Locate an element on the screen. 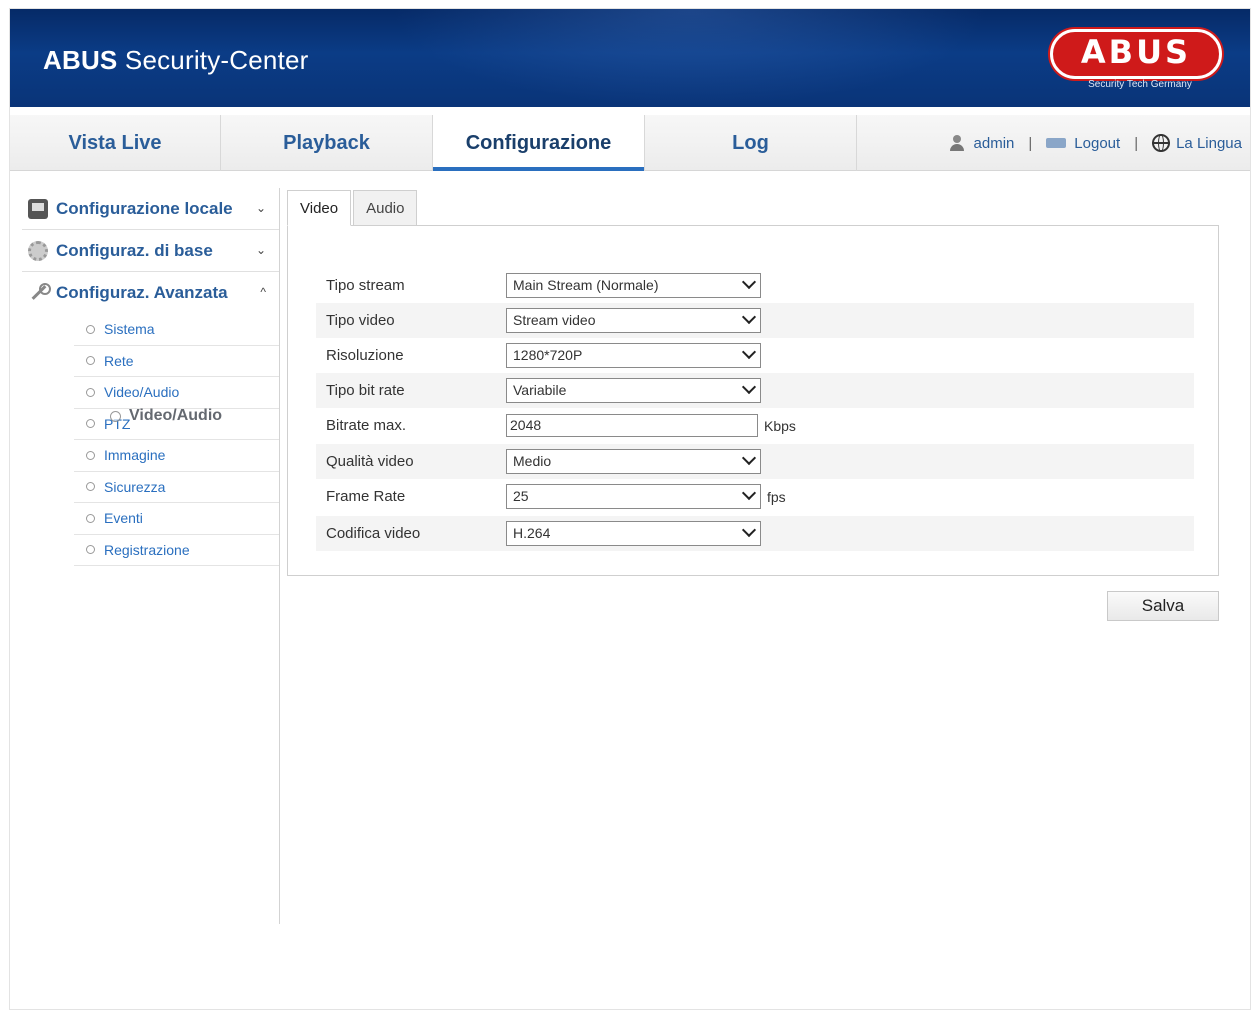 This screenshot has height=1012, width=1254. bitrate-max-input: 2048 is located at coordinates (632, 425).